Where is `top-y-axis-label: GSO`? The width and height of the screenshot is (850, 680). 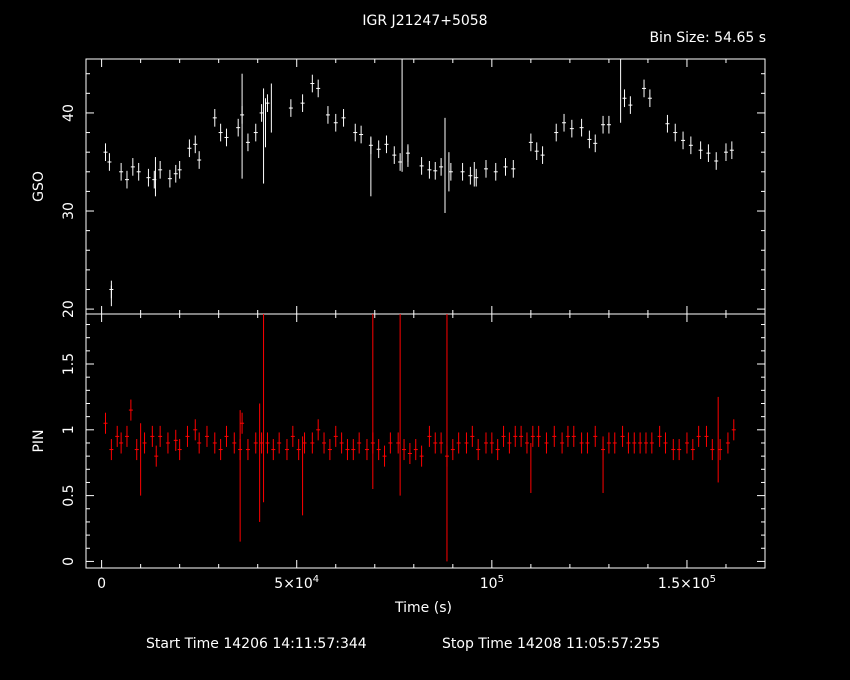 top-y-axis-label: GSO is located at coordinates (39, 186).